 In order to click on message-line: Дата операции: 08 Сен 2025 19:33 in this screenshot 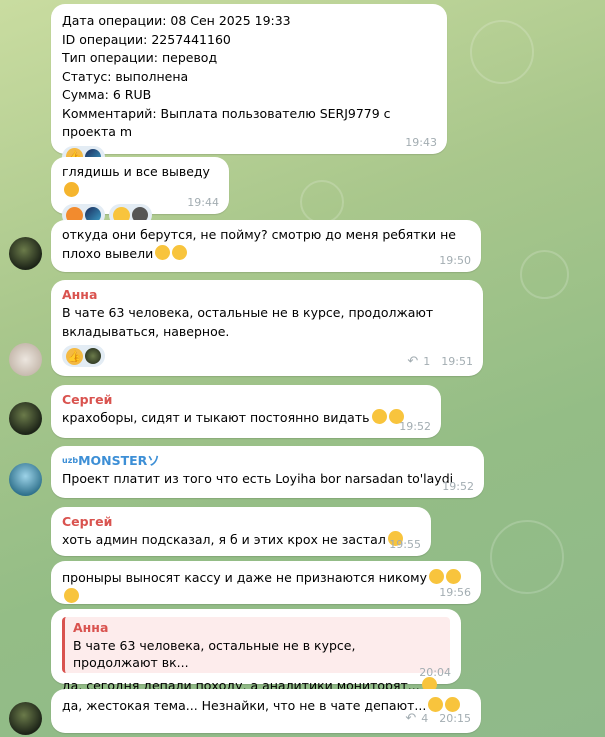, I will do `click(176, 20)`.